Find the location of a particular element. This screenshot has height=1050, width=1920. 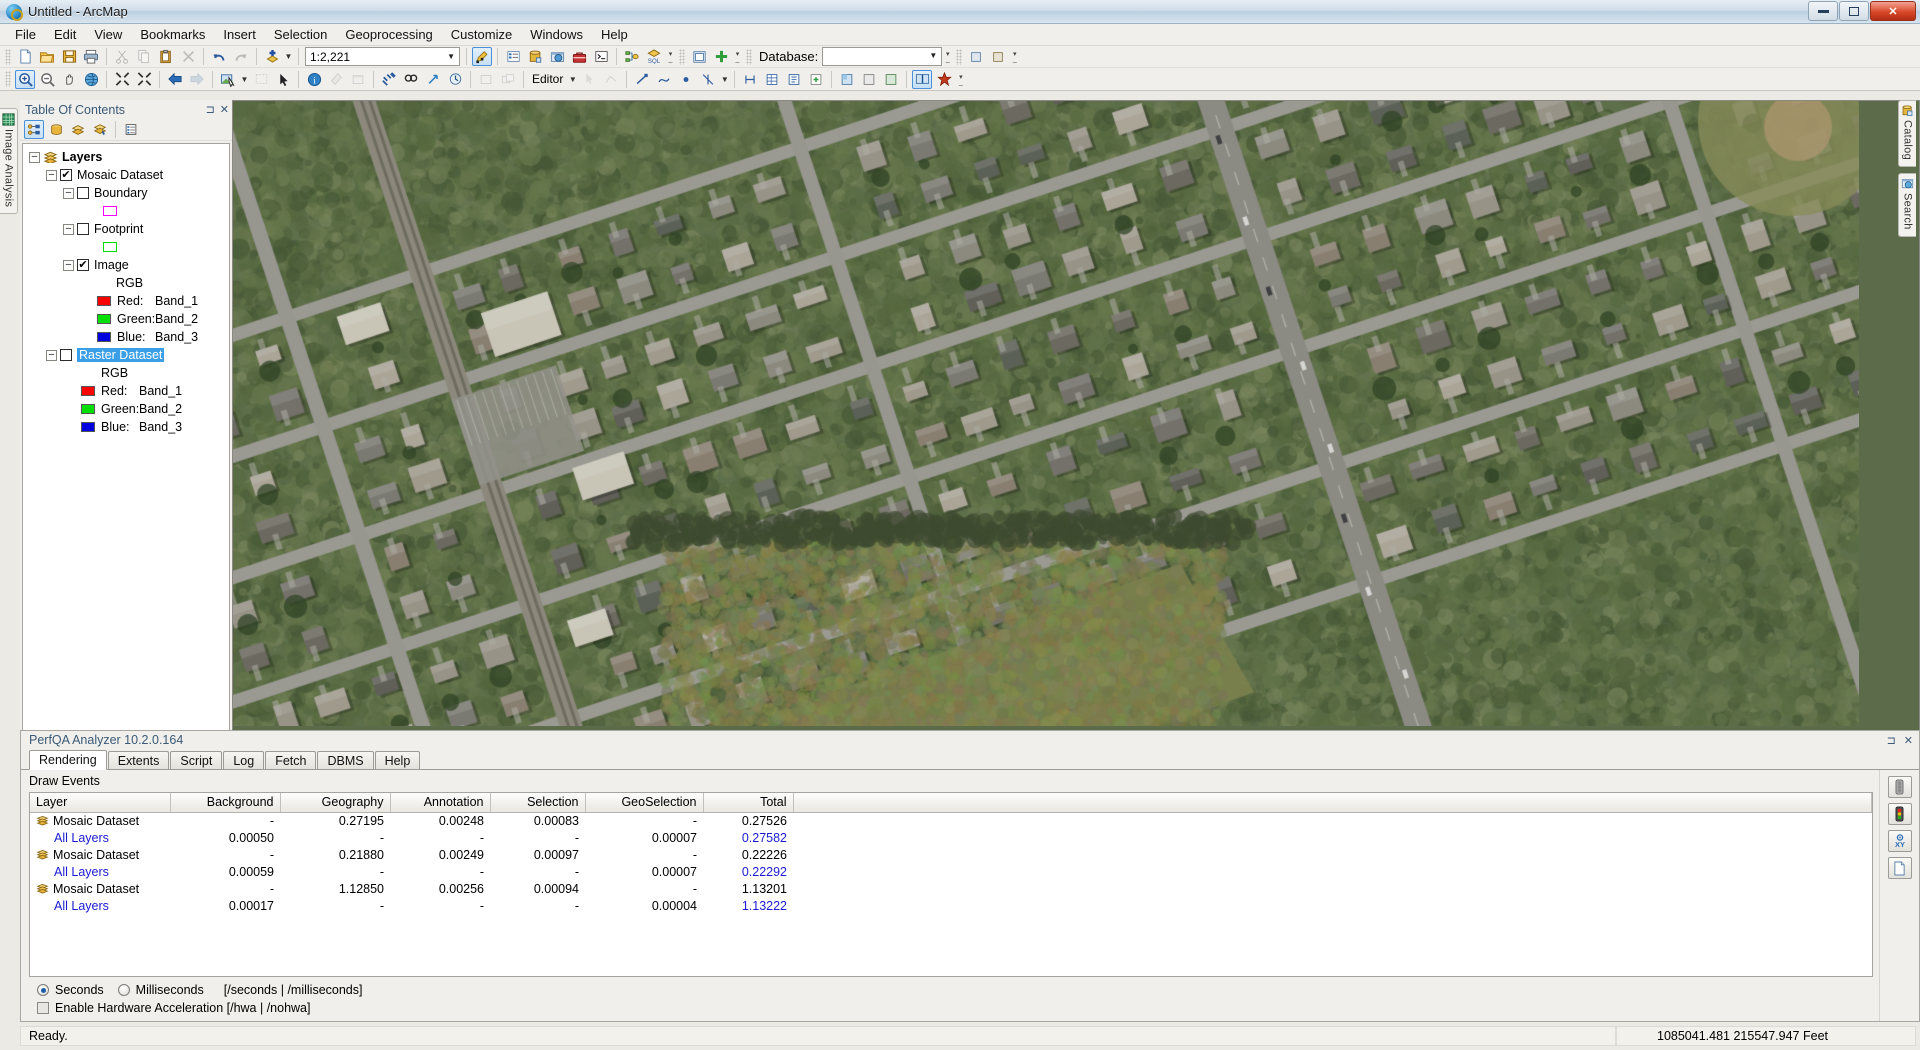

flicker-icon is located at coordinates (944, 79).